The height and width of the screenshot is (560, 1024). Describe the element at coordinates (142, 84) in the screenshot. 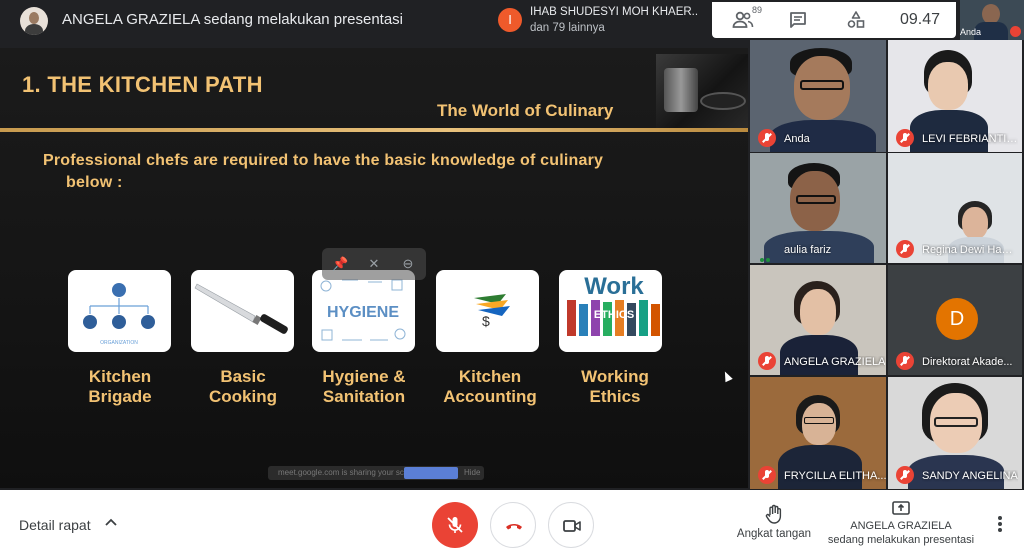

I see `slide-title: 1. THE KITCHEN PATH` at that location.